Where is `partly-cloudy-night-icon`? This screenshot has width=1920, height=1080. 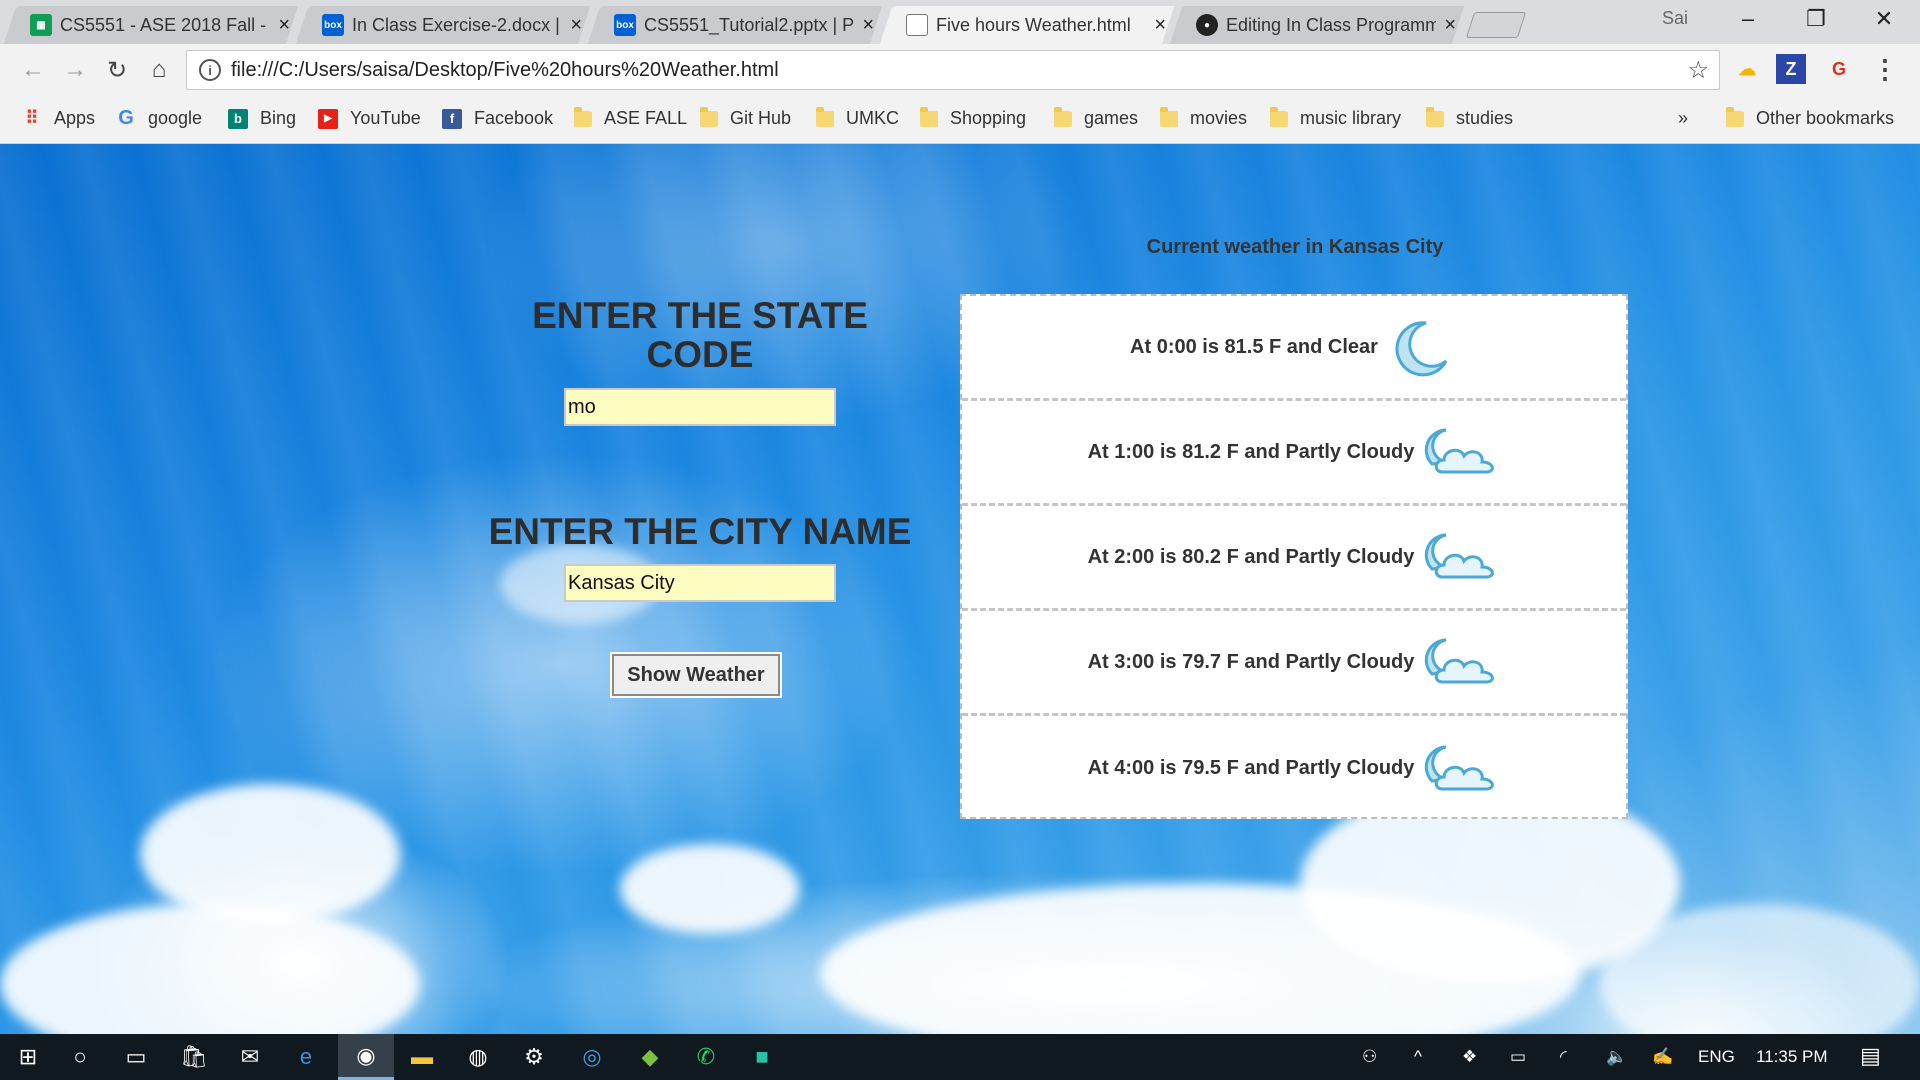 partly-cloudy-night-icon is located at coordinates (1460, 556).